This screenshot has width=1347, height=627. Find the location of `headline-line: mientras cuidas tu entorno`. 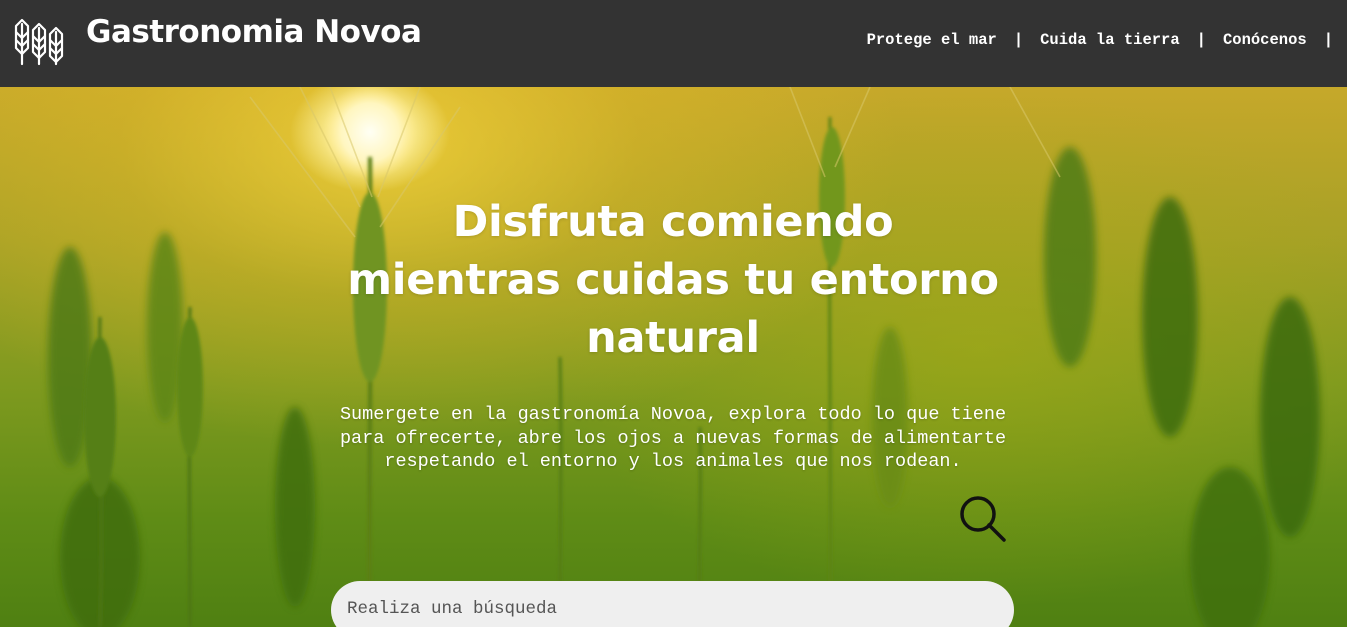

headline-line: mientras cuidas tu entorno is located at coordinates (673, 280).